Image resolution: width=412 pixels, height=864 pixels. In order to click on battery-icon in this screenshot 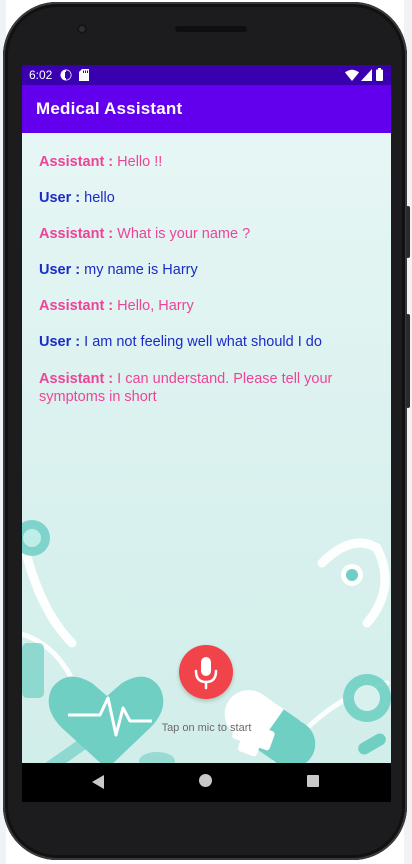, I will do `click(379, 76)`.